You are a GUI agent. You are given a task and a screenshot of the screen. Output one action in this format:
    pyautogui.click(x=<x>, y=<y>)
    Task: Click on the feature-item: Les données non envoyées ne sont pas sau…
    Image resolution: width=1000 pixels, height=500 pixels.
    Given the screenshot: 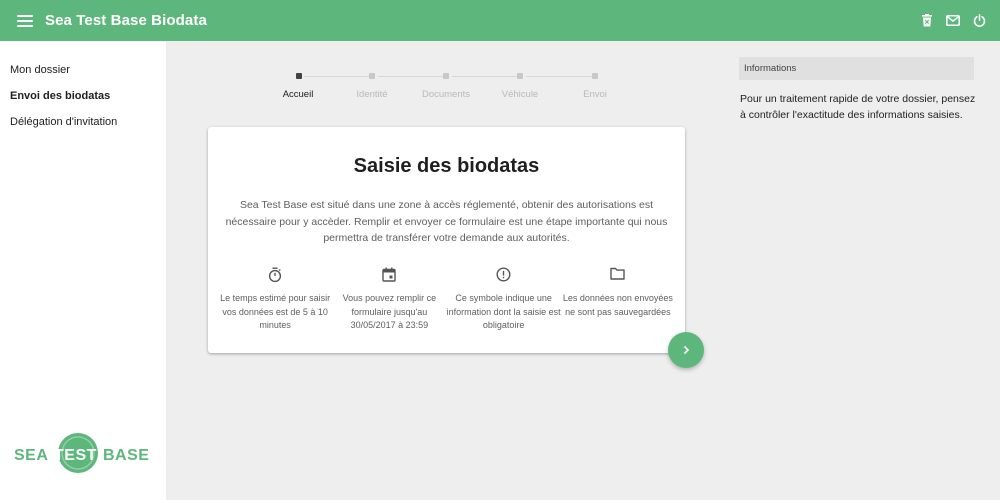 What is the action you would take?
    pyautogui.click(x=618, y=300)
    